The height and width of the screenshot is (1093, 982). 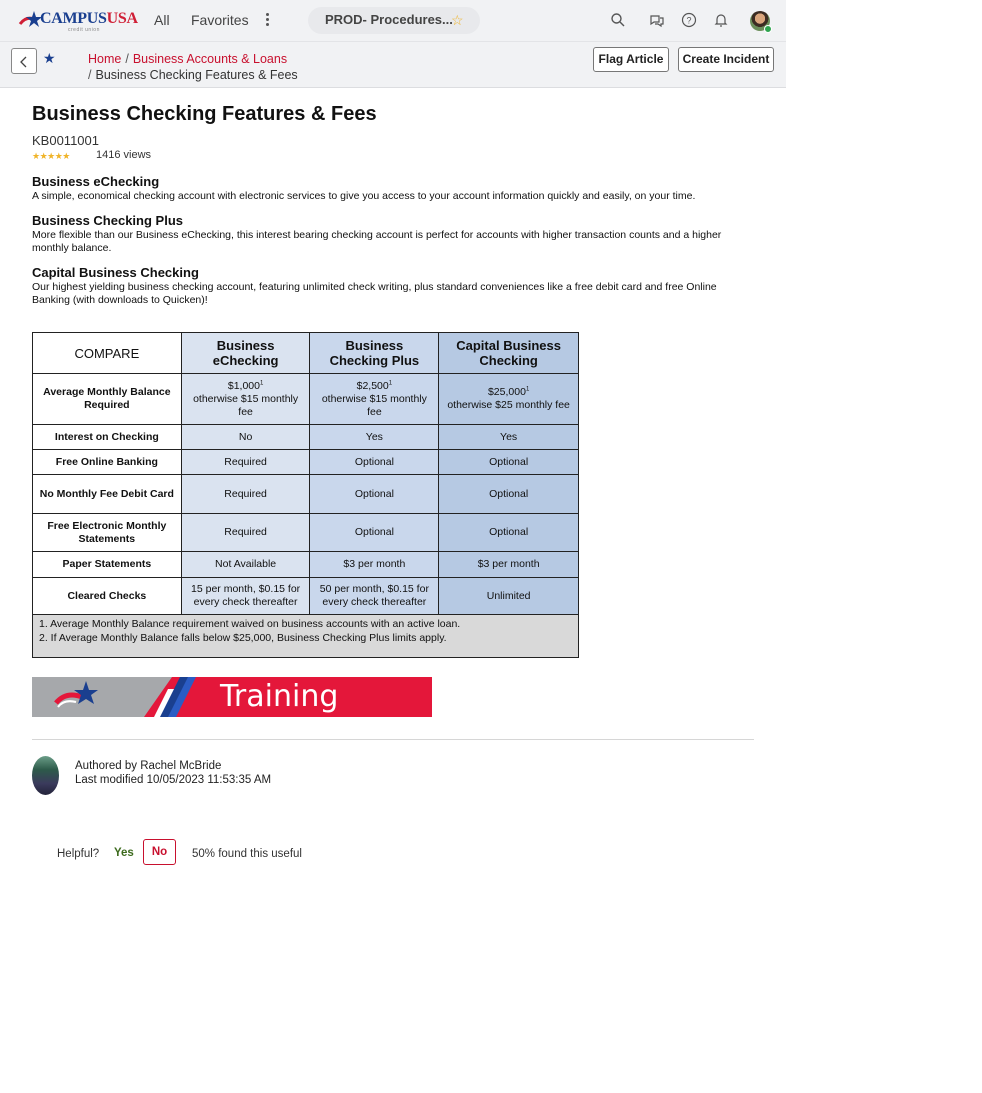 I want to click on campus-usa-logo: CAMPUSUSA credit union, so click(x=78, y=21).